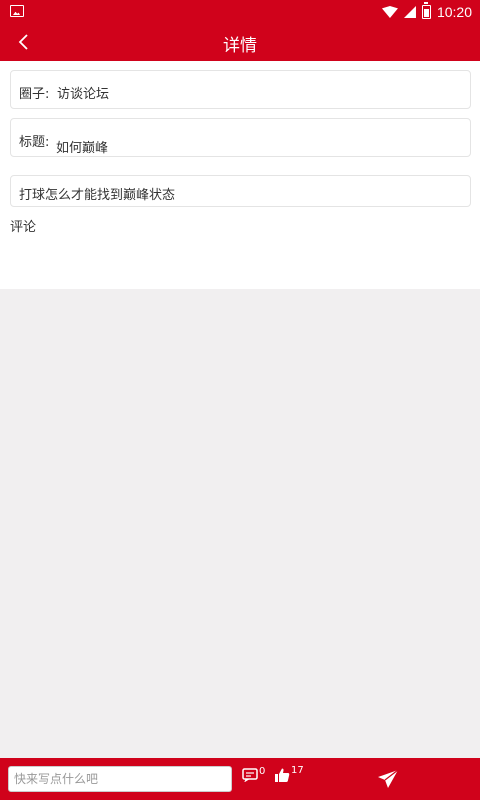 The image size is (480, 800). Describe the element at coordinates (389, 12) in the screenshot. I see `wifi-icon` at that location.